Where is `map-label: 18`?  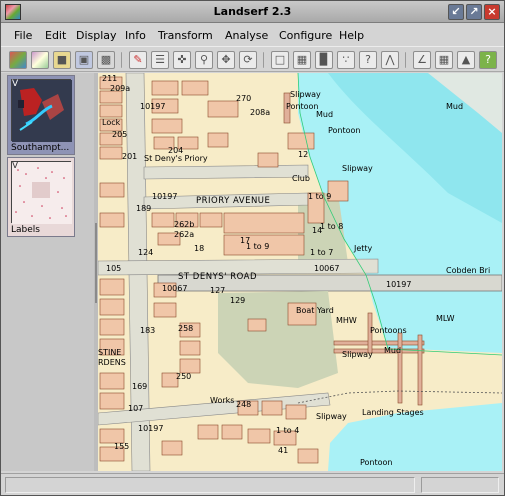
map-label: 18 is located at coordinates (199, 248).